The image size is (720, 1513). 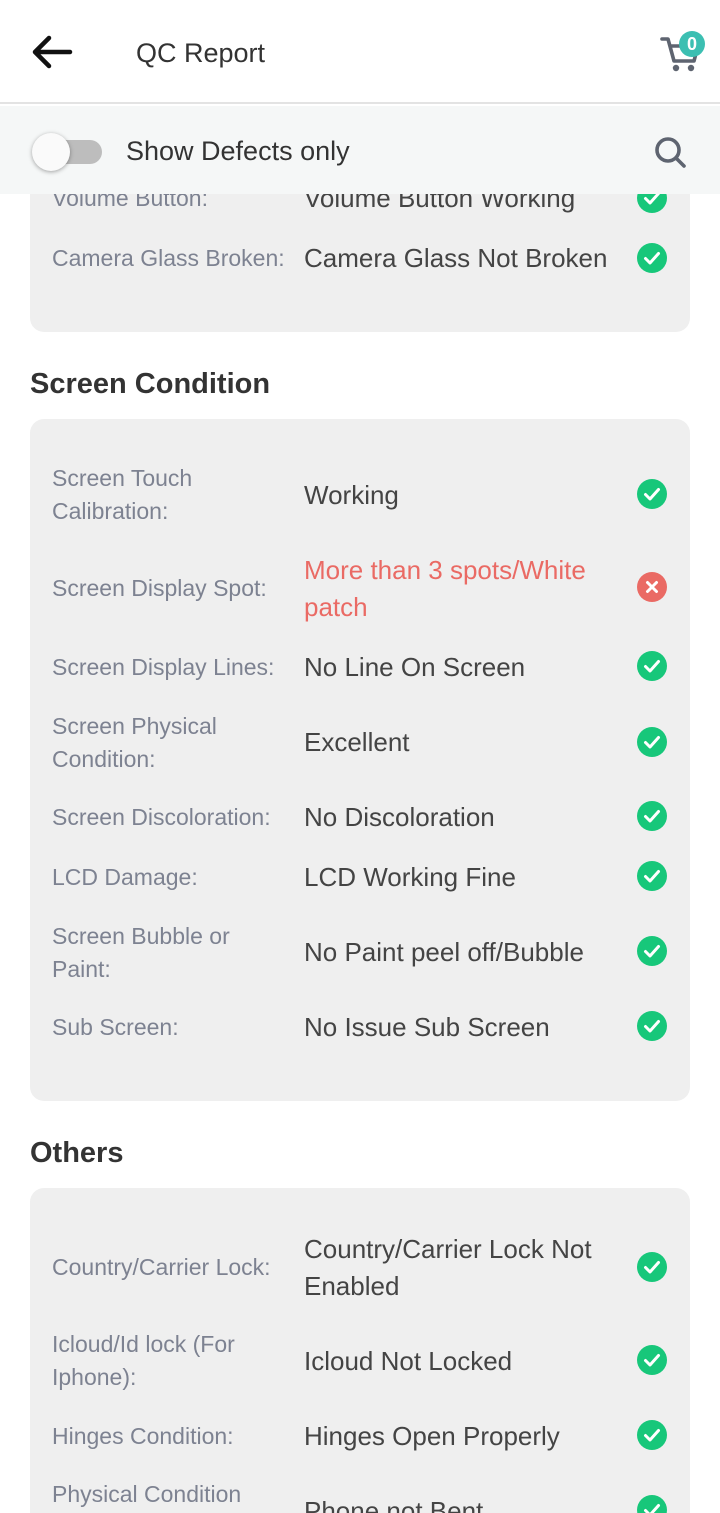 I want to click on qc-row-value: Icloud Not Locked, so click(x=408, y=1361).